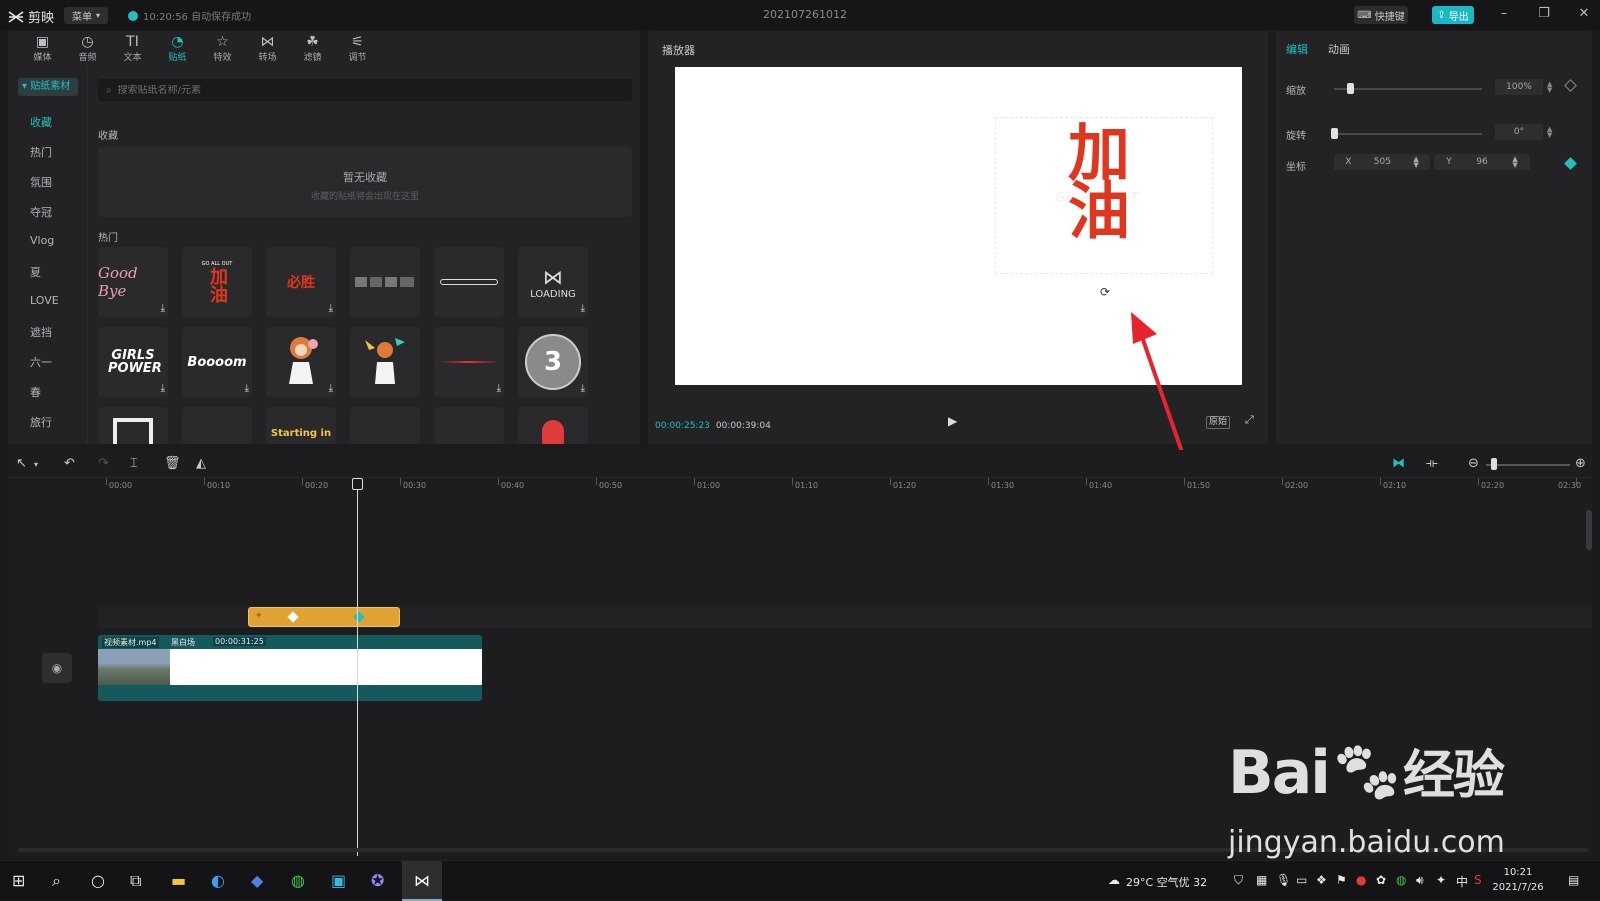 Image resolution: width=1600 pixels, height=901 pixels. Describe the element at coordinates (177, 49) in the screenshot. I see `tab-sticker: ◔ 贴纸` at that location.